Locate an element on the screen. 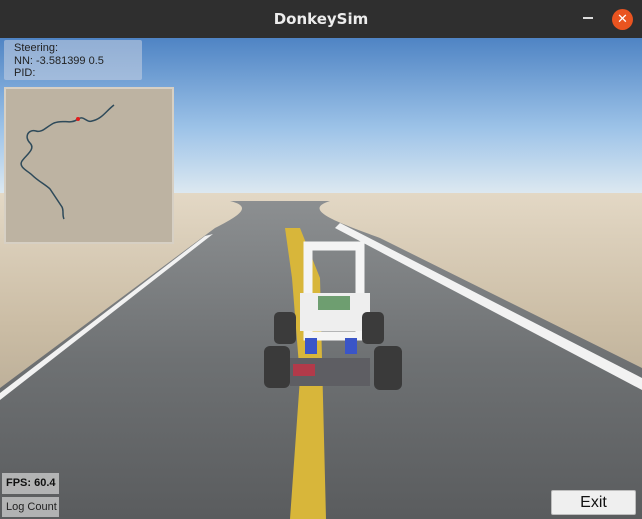 Image resolution: width=642 pixels, height=519 pixels. fps-counter: FPS: 60.4 is located at coordinates (30, 483).